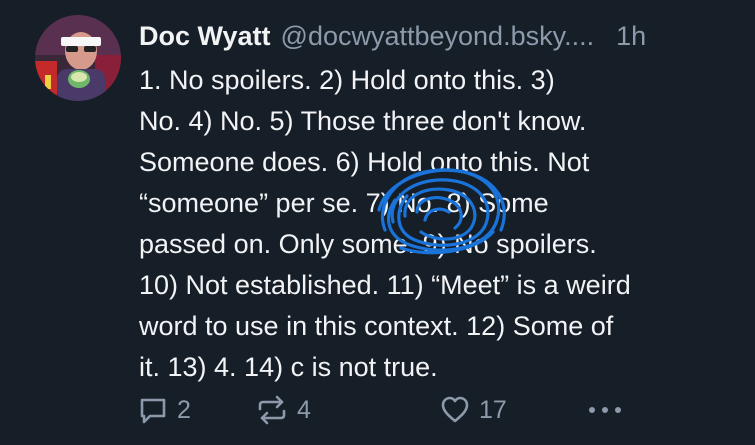  I want to click on author-display-name: Doc Wyatt, so click(205, 36).